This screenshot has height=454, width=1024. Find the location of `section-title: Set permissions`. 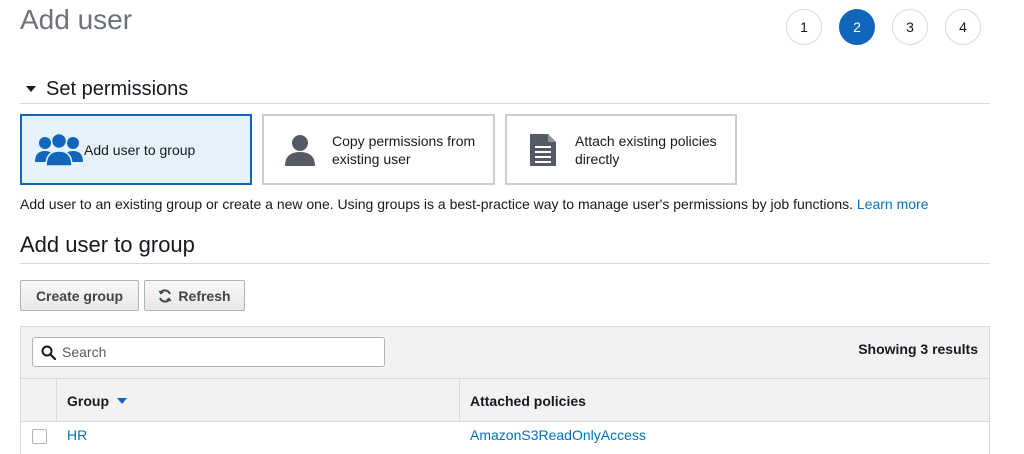

section-title: Set permissions is located at coordinates (117, 89).